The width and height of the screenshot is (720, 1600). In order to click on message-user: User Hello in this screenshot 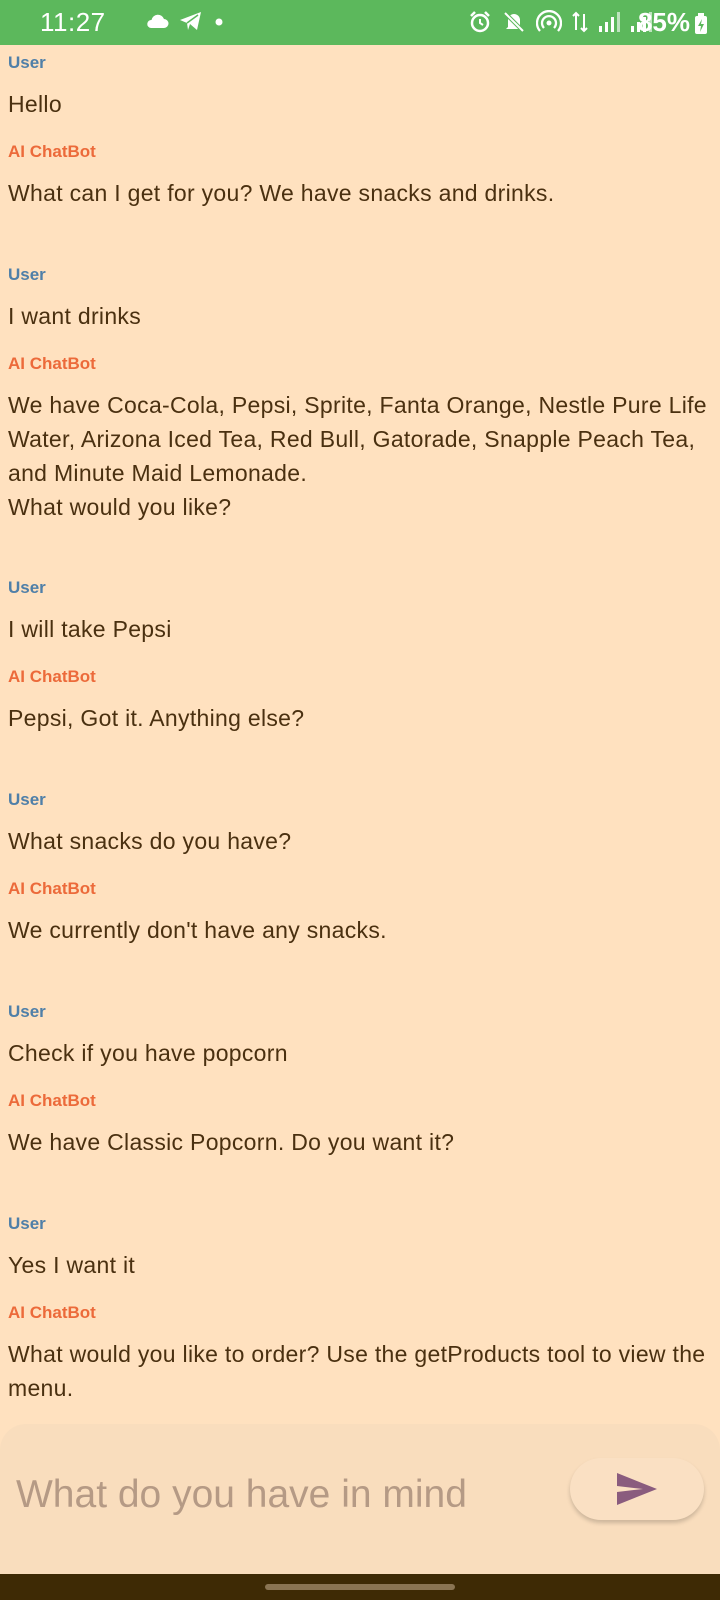, I will do `click(358, 87)`.